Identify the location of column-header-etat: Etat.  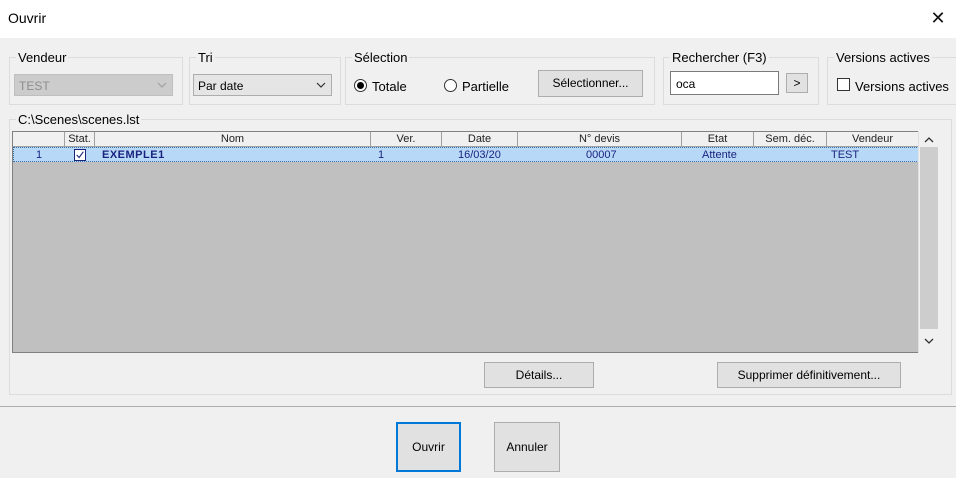
(718, 139).